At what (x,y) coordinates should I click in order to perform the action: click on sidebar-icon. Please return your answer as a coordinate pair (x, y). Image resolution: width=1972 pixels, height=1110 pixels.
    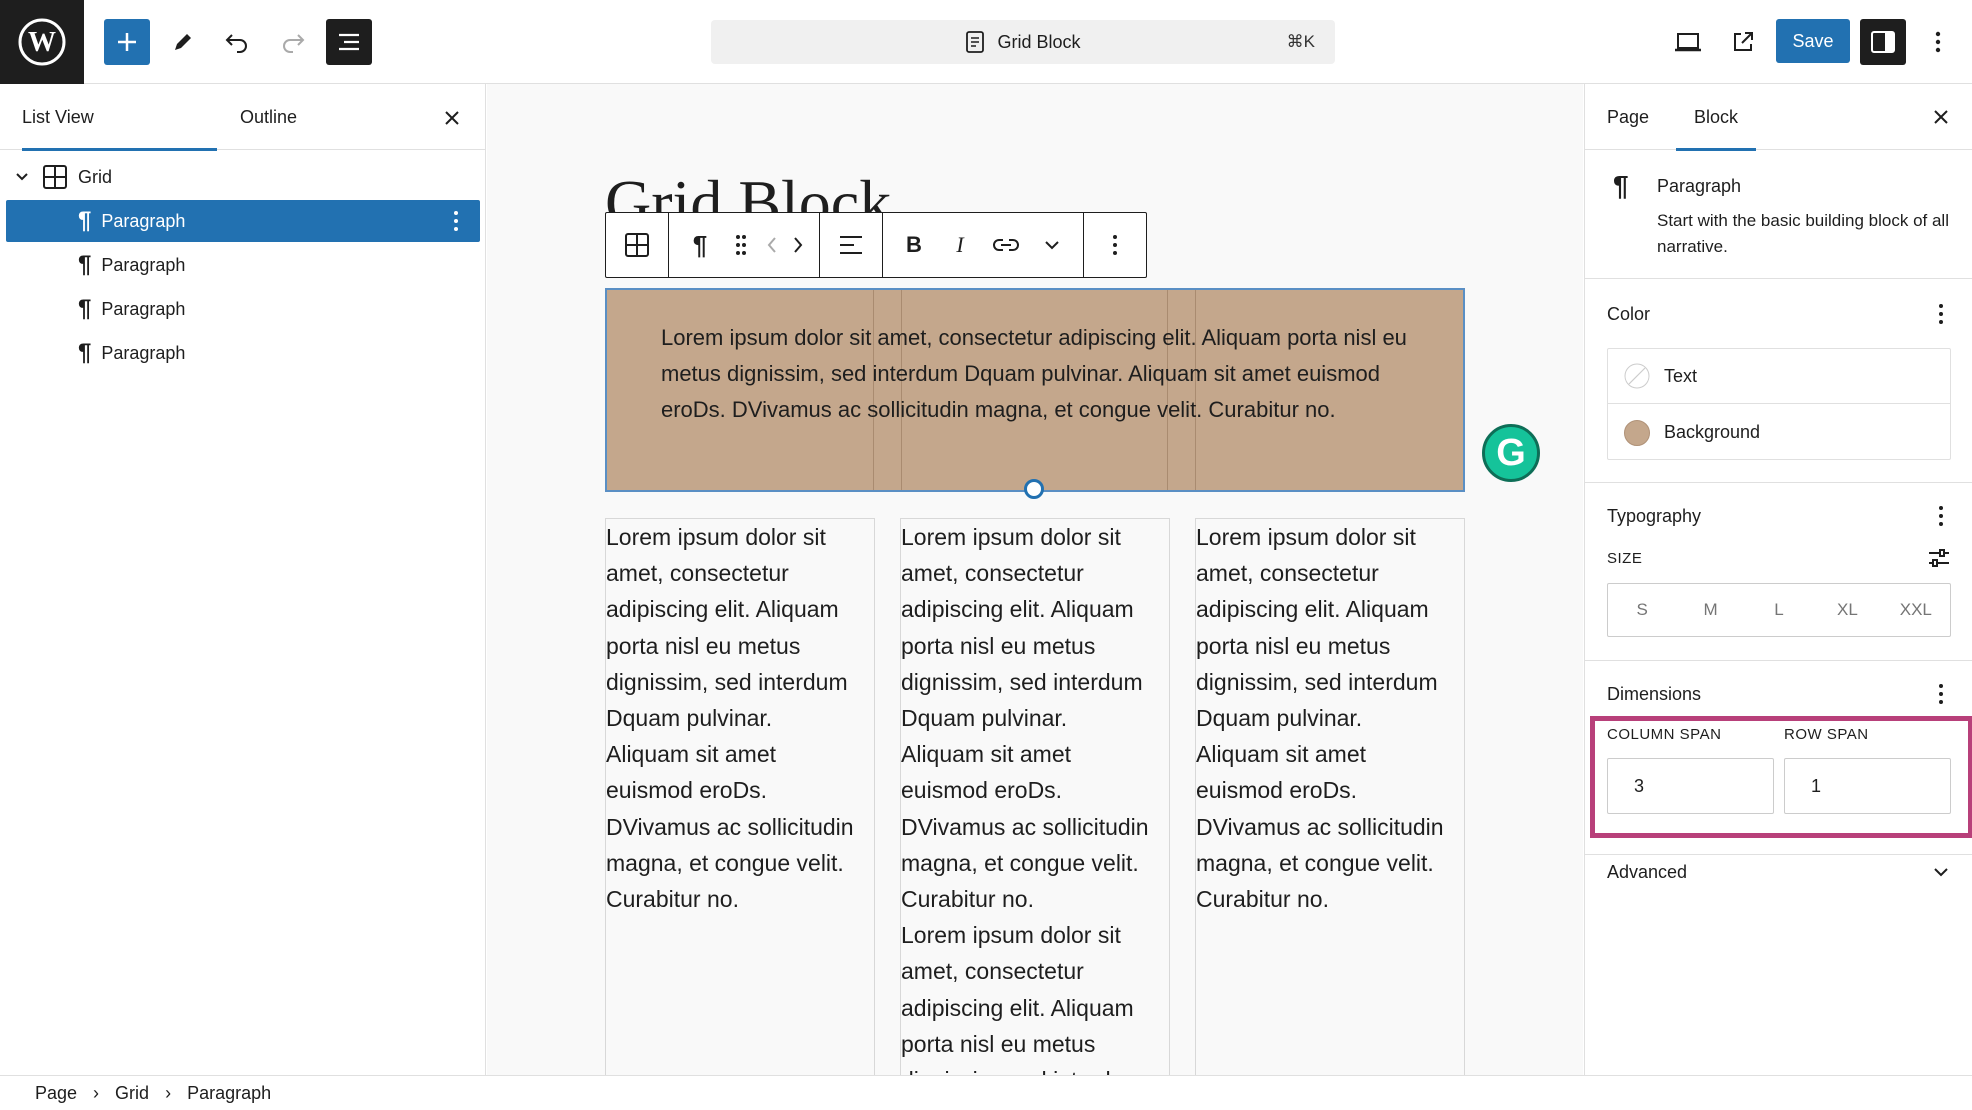
    Looking at the image, I should click on (1883, 42).